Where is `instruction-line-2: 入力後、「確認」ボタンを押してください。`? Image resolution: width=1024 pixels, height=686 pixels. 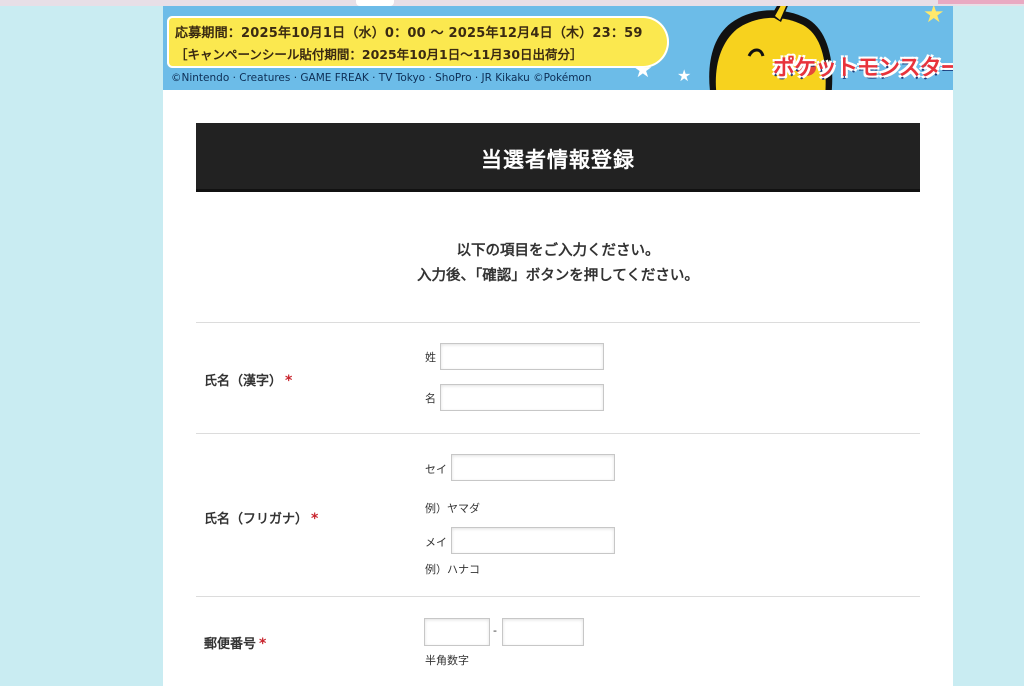 instruction-line-2: 入力後、「確認」ボタンを押してください。 is located at coordinates (558, 276).